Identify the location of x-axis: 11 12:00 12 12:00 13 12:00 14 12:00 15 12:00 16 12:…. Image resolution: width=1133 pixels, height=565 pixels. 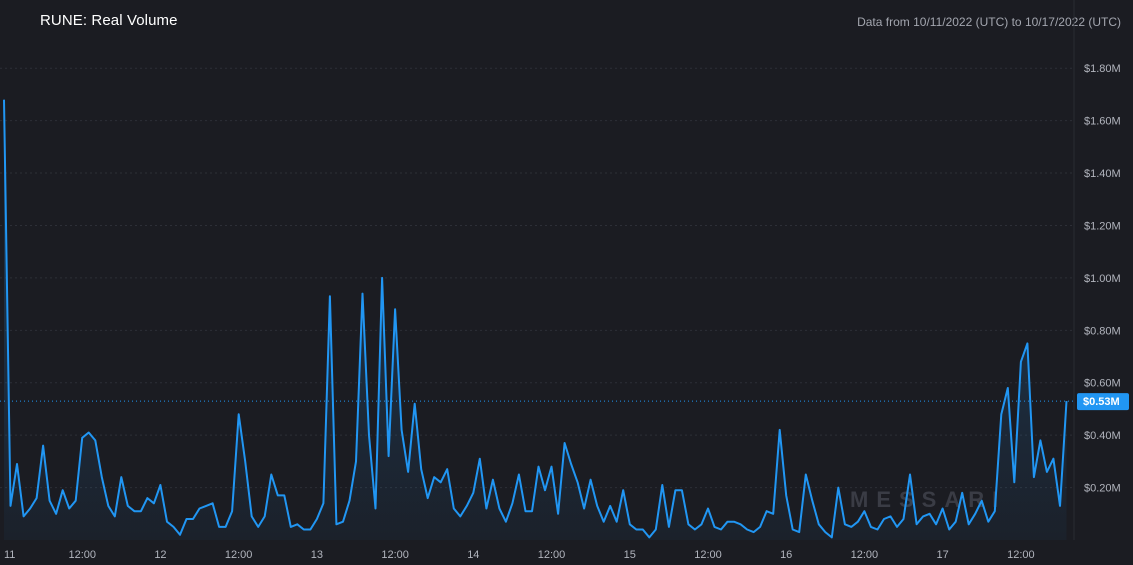
(519, 555).